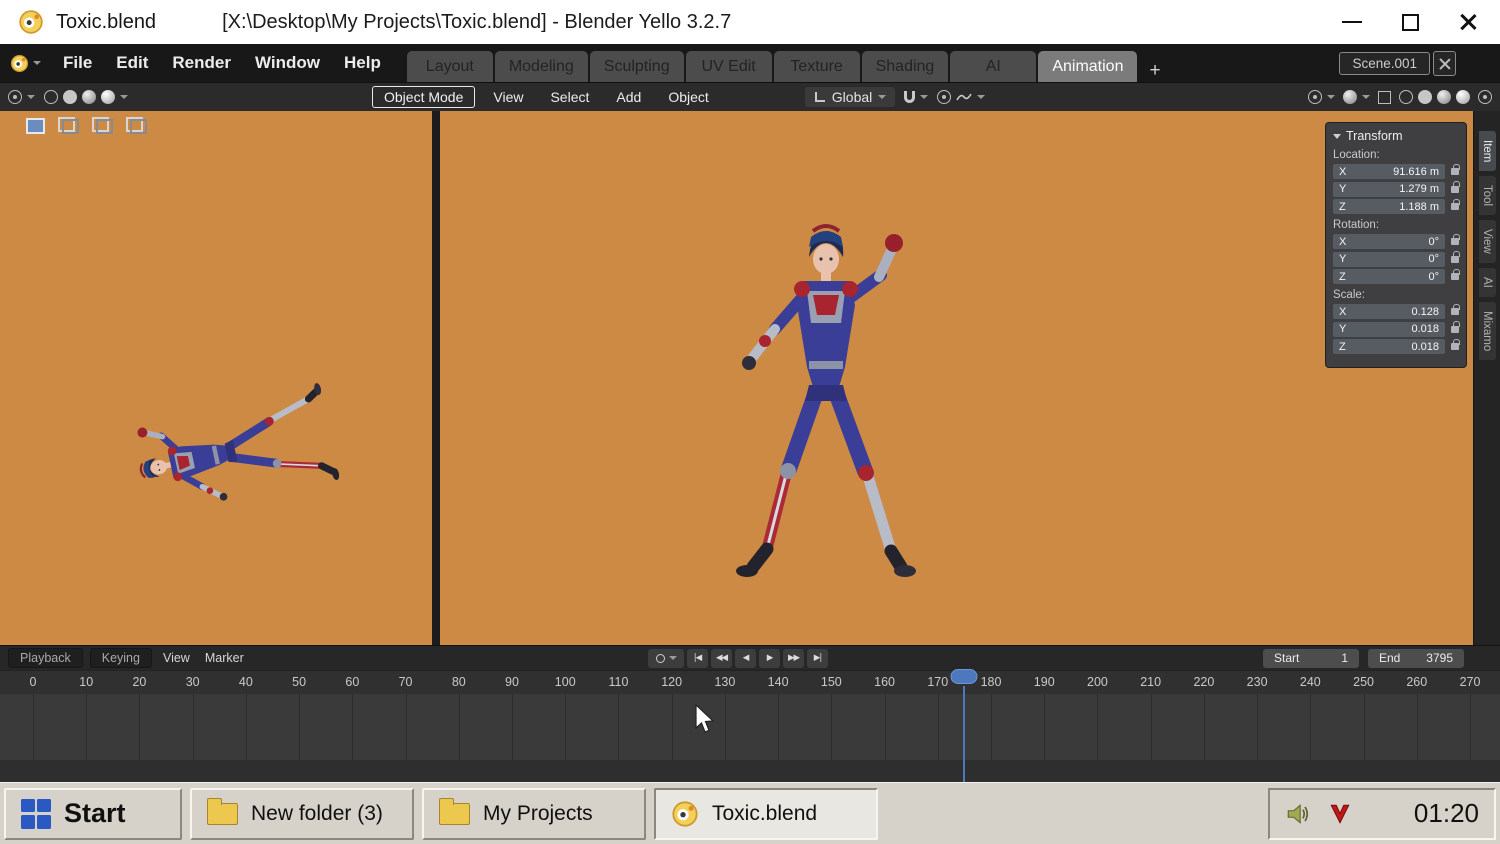 This screenshot has width=1500, height=844. What do you see at coordinates (19, 63) in the screenshot?
I see `blender-logo-icon` at bounding box center [19, 63].